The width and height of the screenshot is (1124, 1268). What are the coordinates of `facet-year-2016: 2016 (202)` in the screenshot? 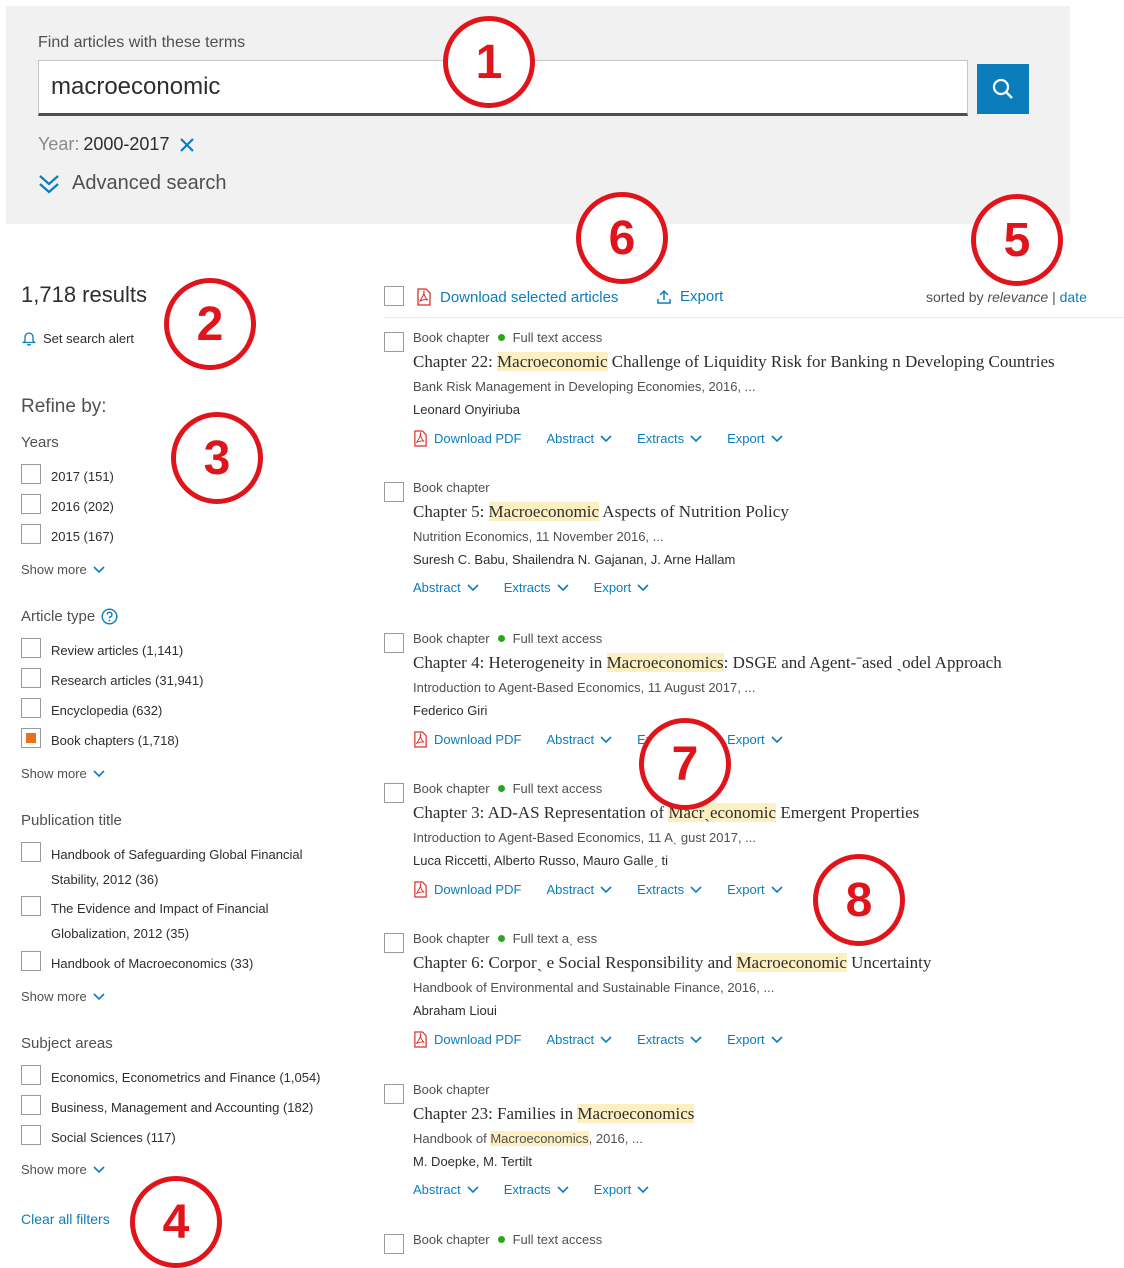 It's located at (181, 506).